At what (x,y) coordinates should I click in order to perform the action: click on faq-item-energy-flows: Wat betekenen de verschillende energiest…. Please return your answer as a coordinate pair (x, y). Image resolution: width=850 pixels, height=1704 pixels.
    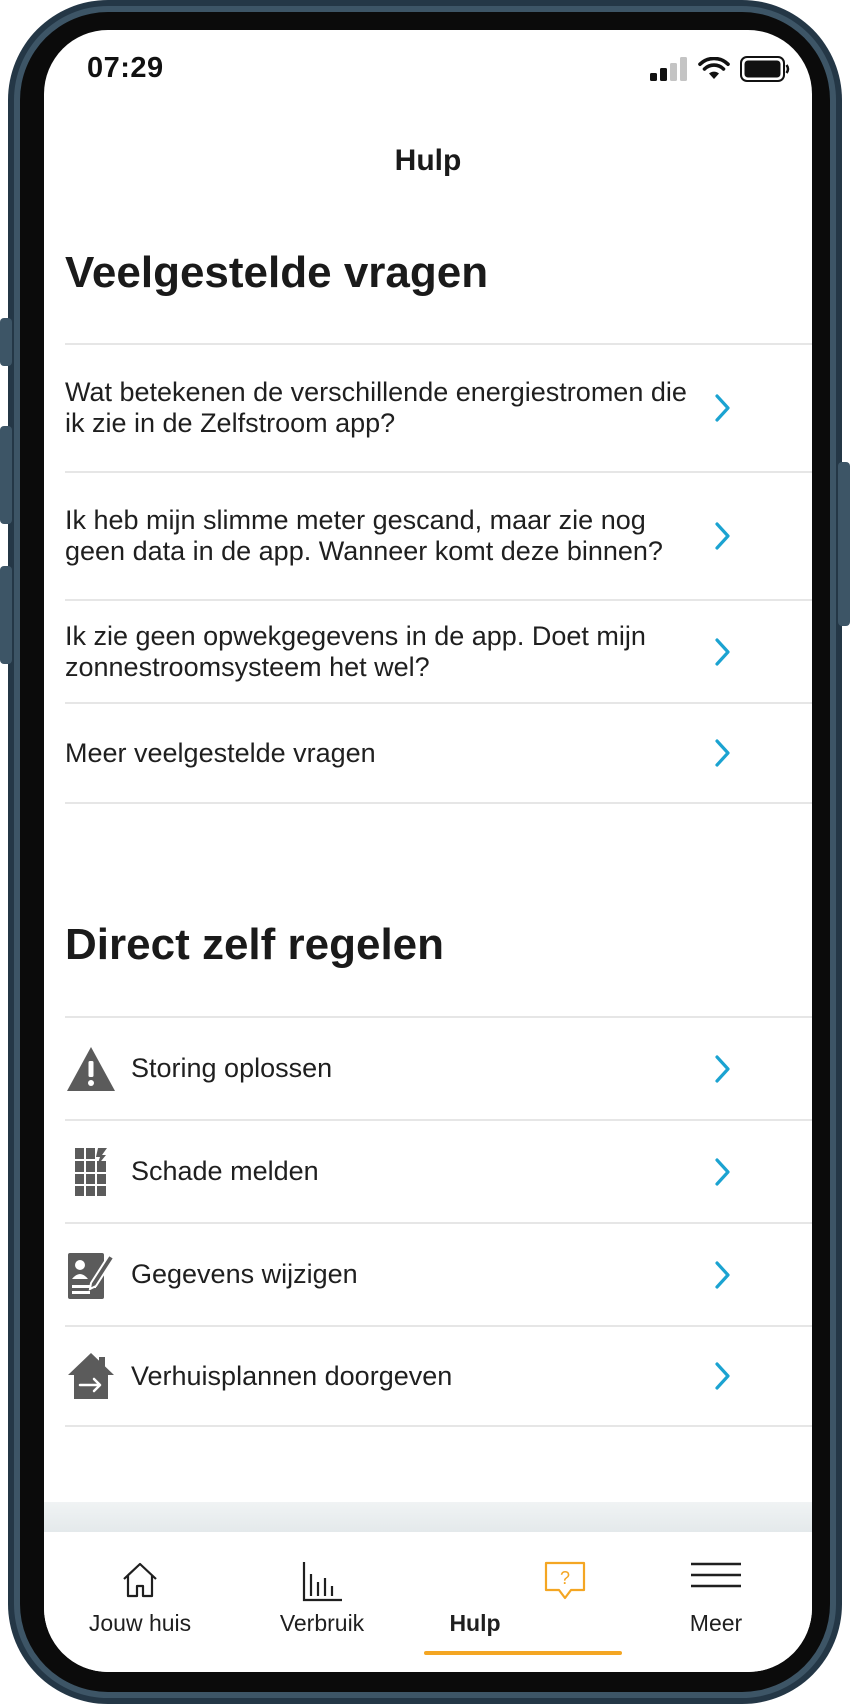
    Looking at the image, I should click on (438, 407).